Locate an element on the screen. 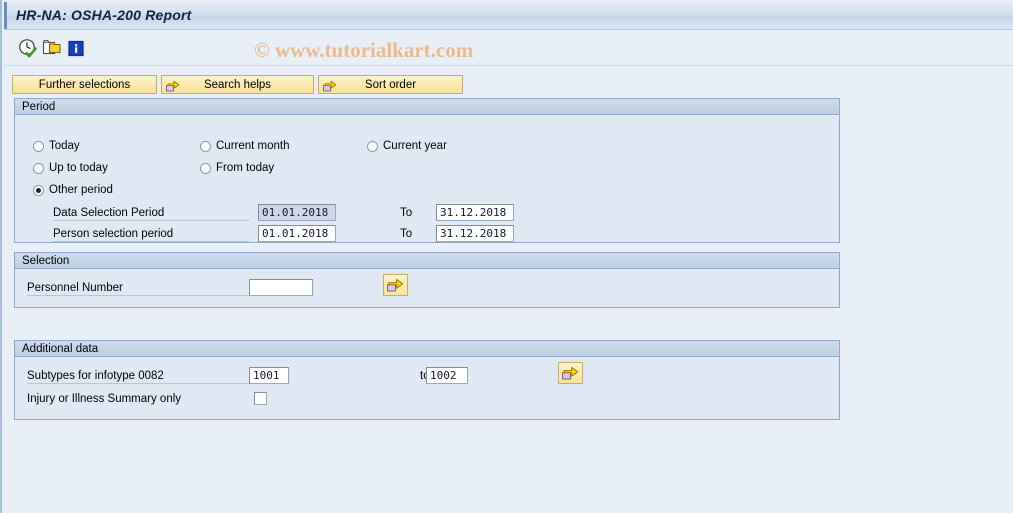  sort-order-label: Sort order is located at coordinates (390, 84).